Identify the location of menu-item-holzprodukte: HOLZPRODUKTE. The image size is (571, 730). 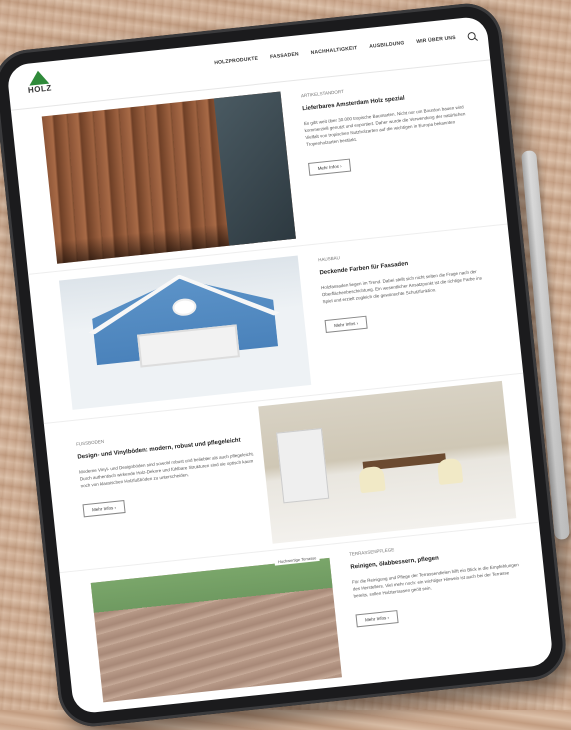
(236, 62).